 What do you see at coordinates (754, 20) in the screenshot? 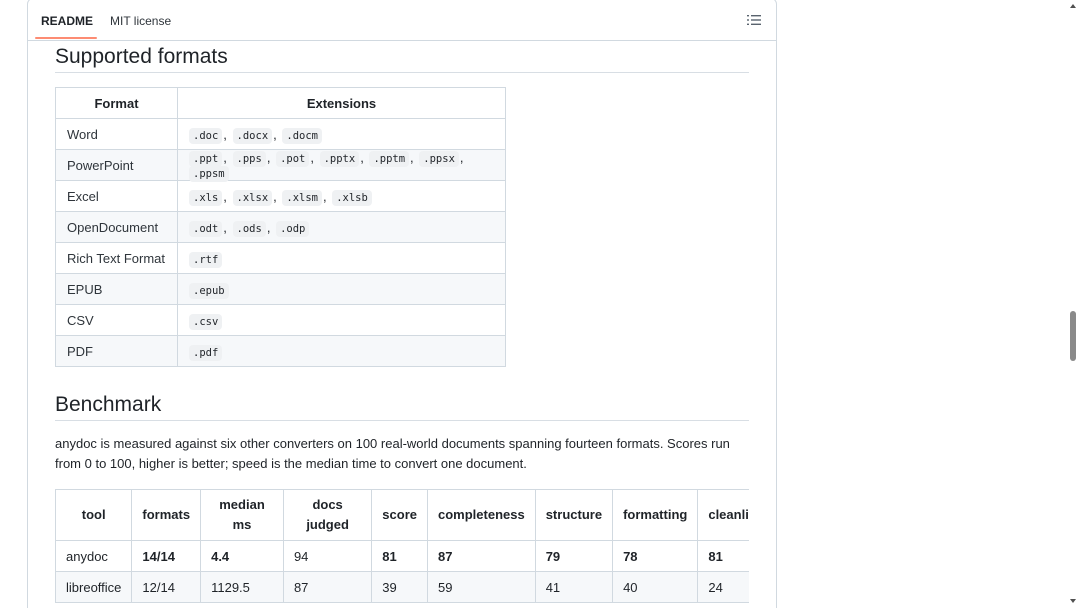
I see `list-outline-icon` at bounding box center [754, 20].